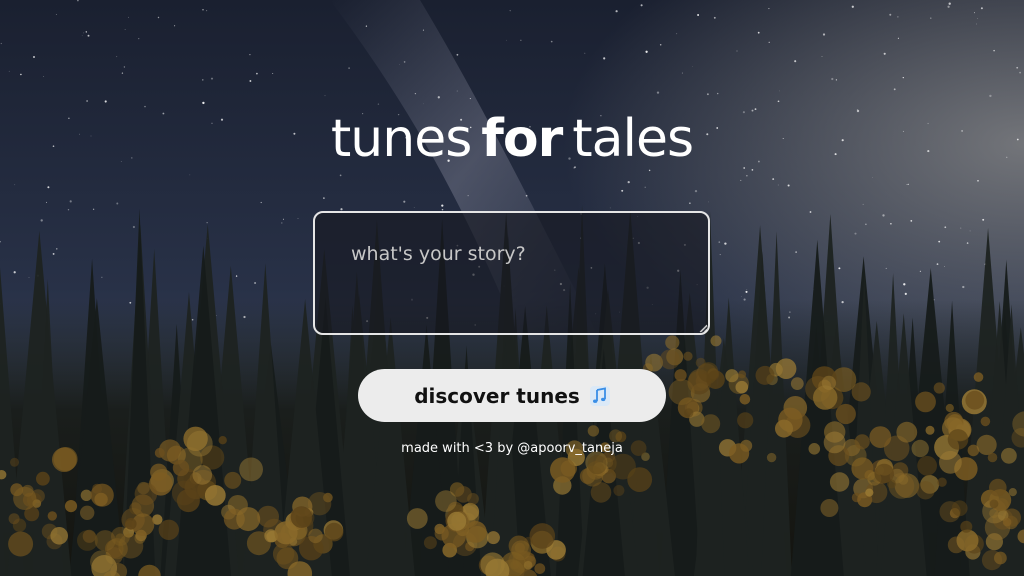  Describe the element at coordinates (522, 139) in the screenshot. I see `title-part-for: for` at that location.